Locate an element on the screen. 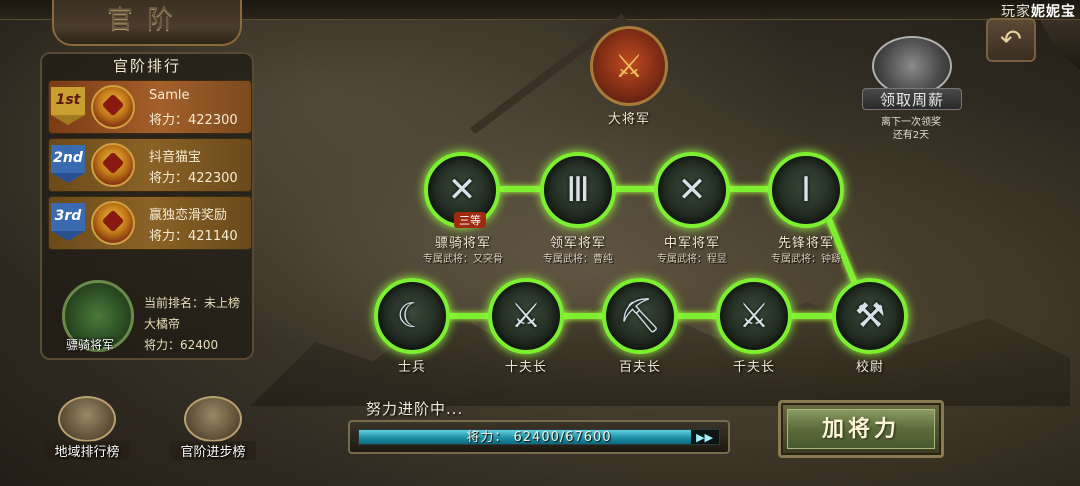 The width and height of the screenshot is (1080, 486). treasure-chest-icon is located at coordinates (912, 66).